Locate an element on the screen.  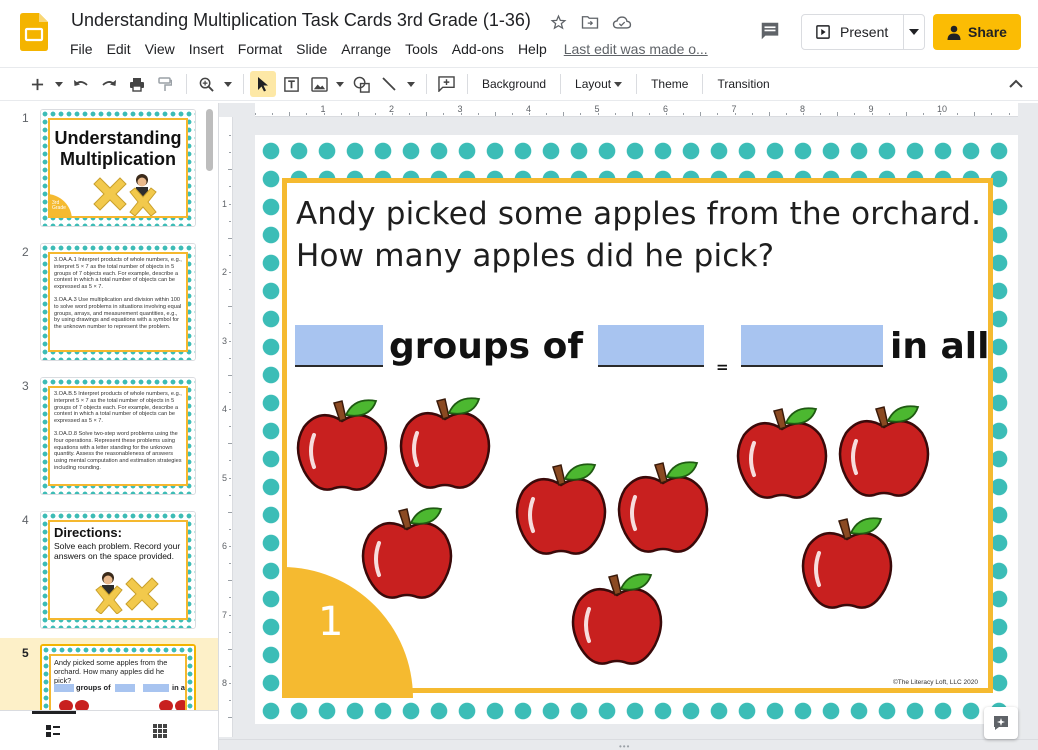
present-dropdown is located at coordinates (914, 32).